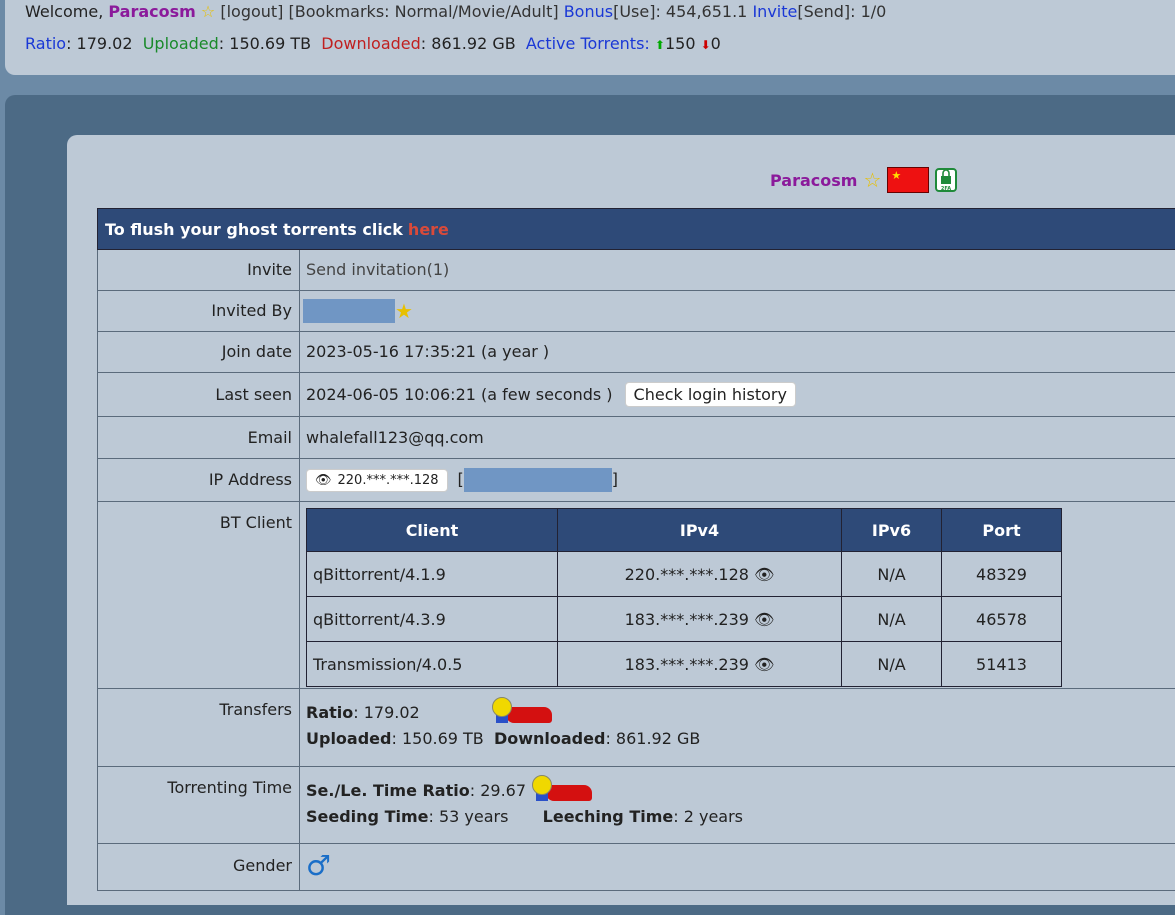 The image size is (1175, 915). Describe the element at coordinates (349, 311) in the screenshot. I see `redacted-inviter` at that location.